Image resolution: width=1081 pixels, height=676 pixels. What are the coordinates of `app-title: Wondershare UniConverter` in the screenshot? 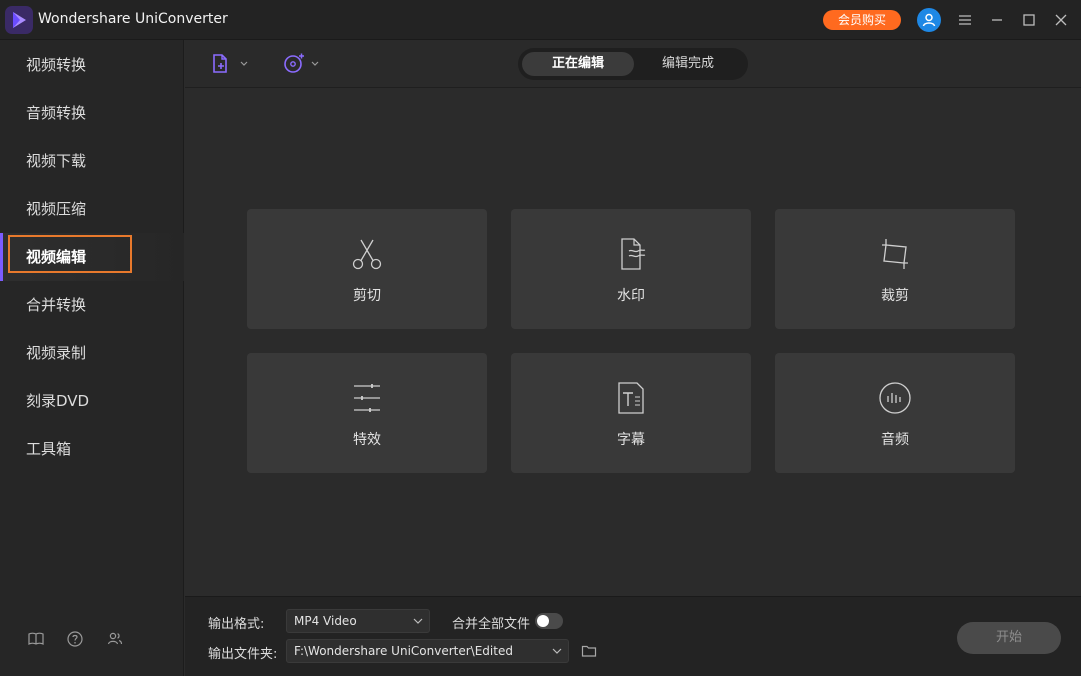 It's located at (133, 19).